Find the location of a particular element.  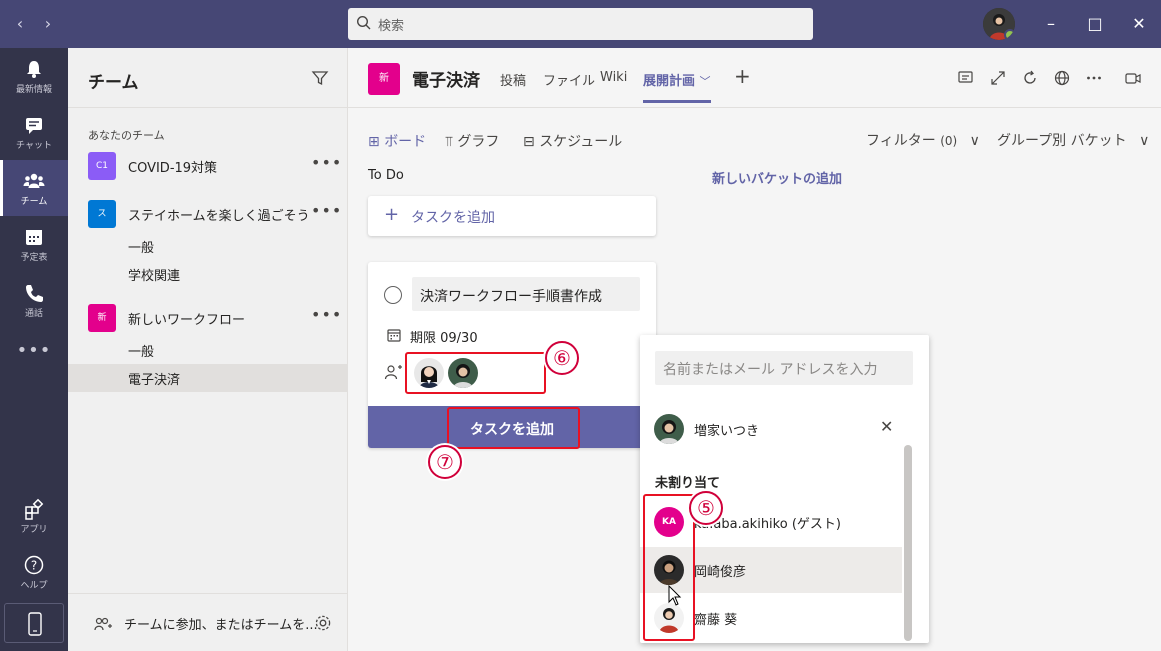

mouse-cursor-icon is located at coordinates (675, 595).